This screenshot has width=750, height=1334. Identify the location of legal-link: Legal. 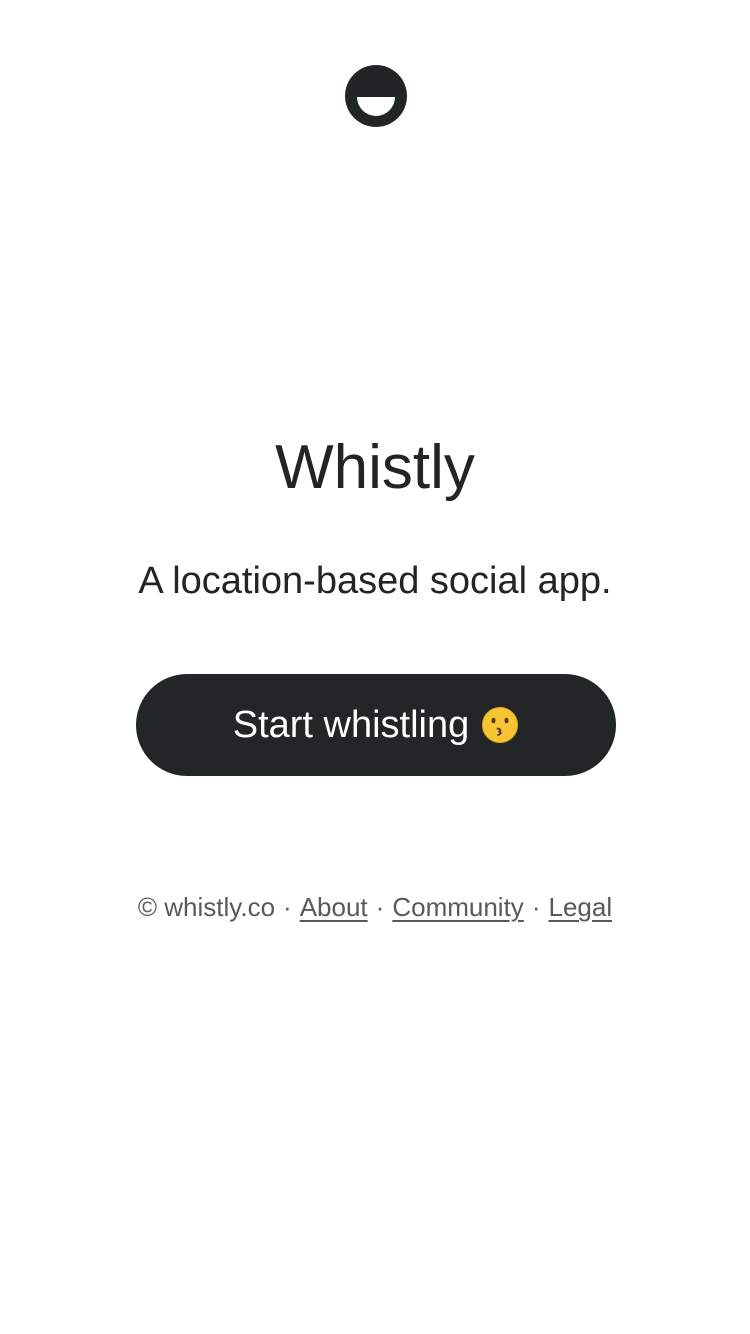
(580, 907).